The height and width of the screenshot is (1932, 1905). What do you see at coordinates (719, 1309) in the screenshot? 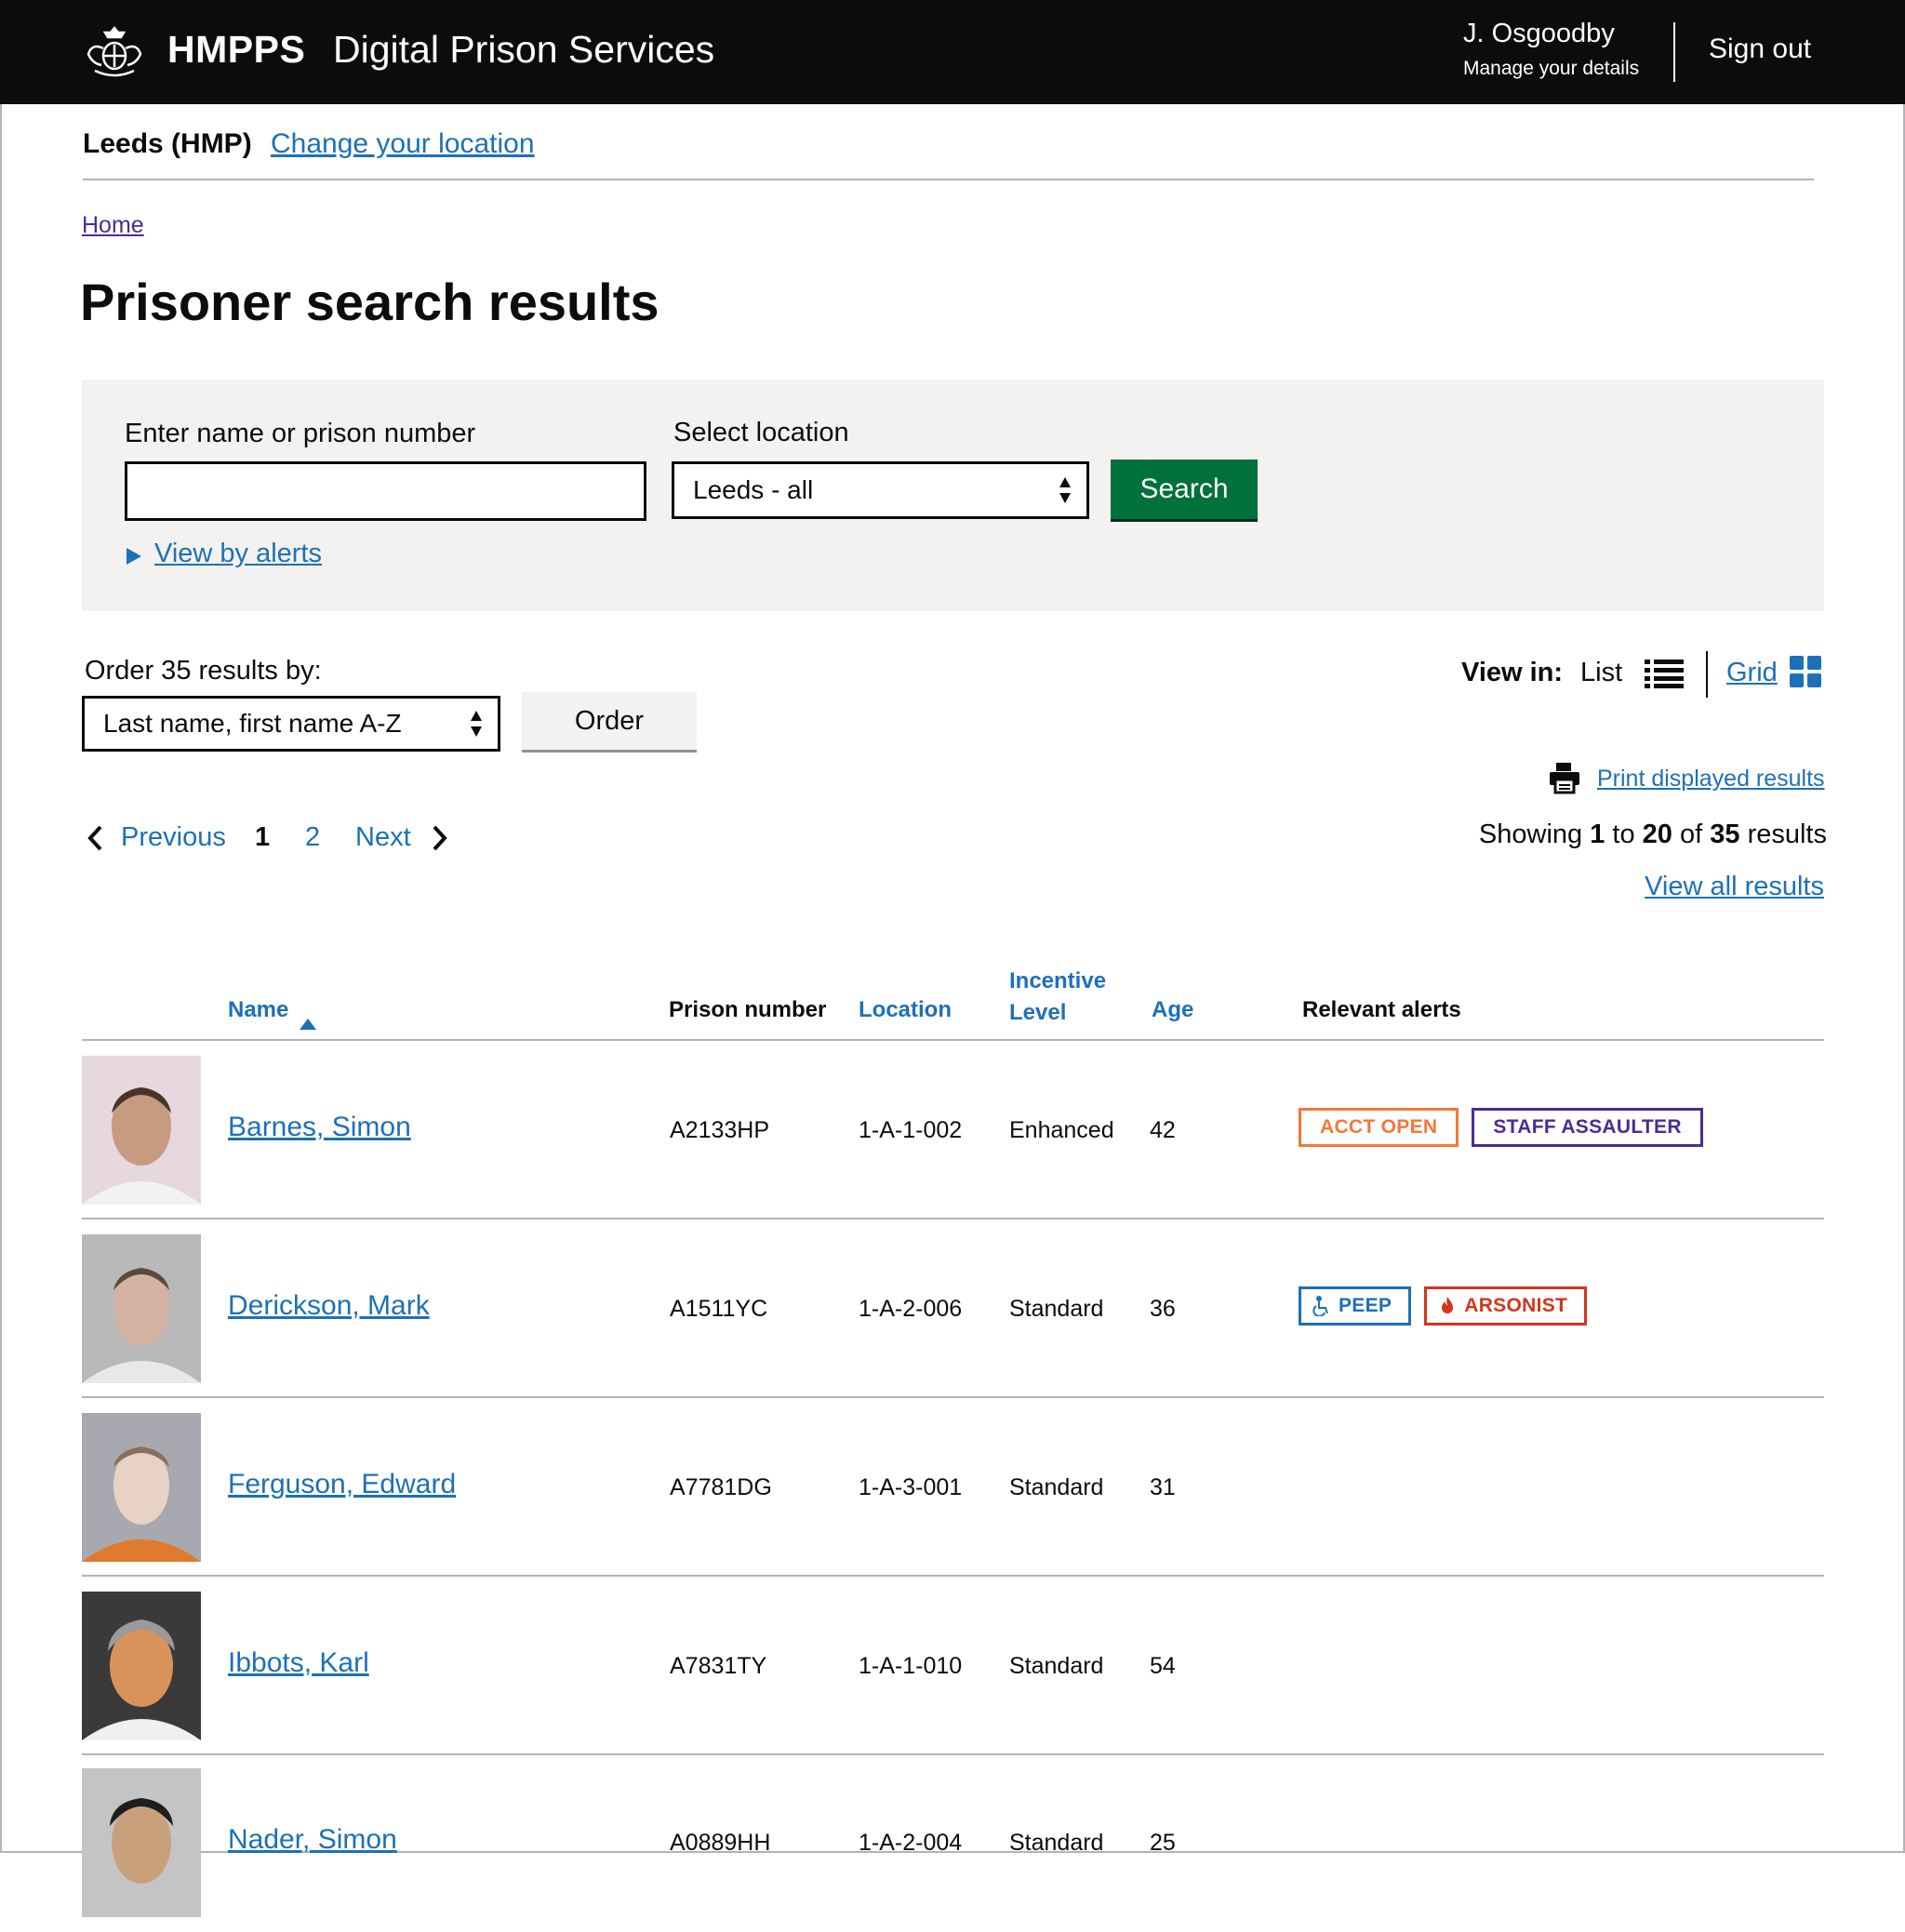
I see `prison-number: A1511YC` at bounding box center [719, 1309].